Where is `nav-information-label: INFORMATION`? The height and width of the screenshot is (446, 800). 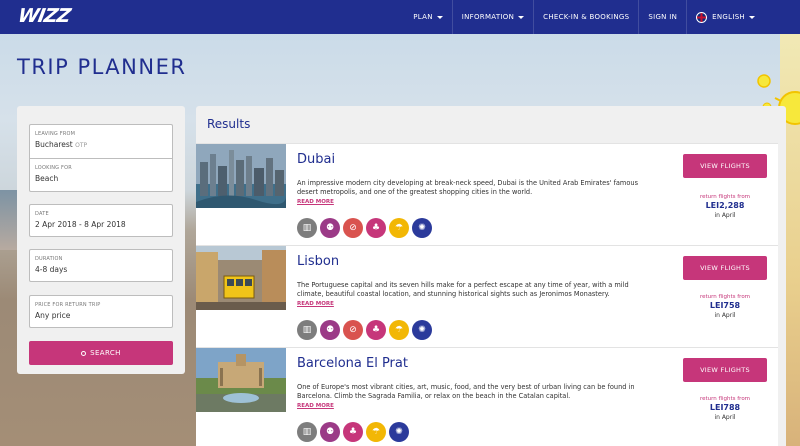 nav-information-label: INFORMATION is located at coordinates (488, 17).